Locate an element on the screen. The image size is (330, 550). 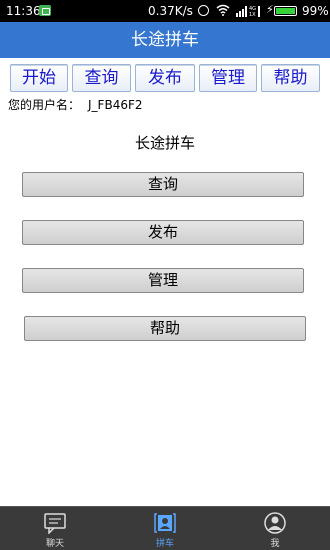
tab-chat: 聊天 is located at coordinates (55, 528).